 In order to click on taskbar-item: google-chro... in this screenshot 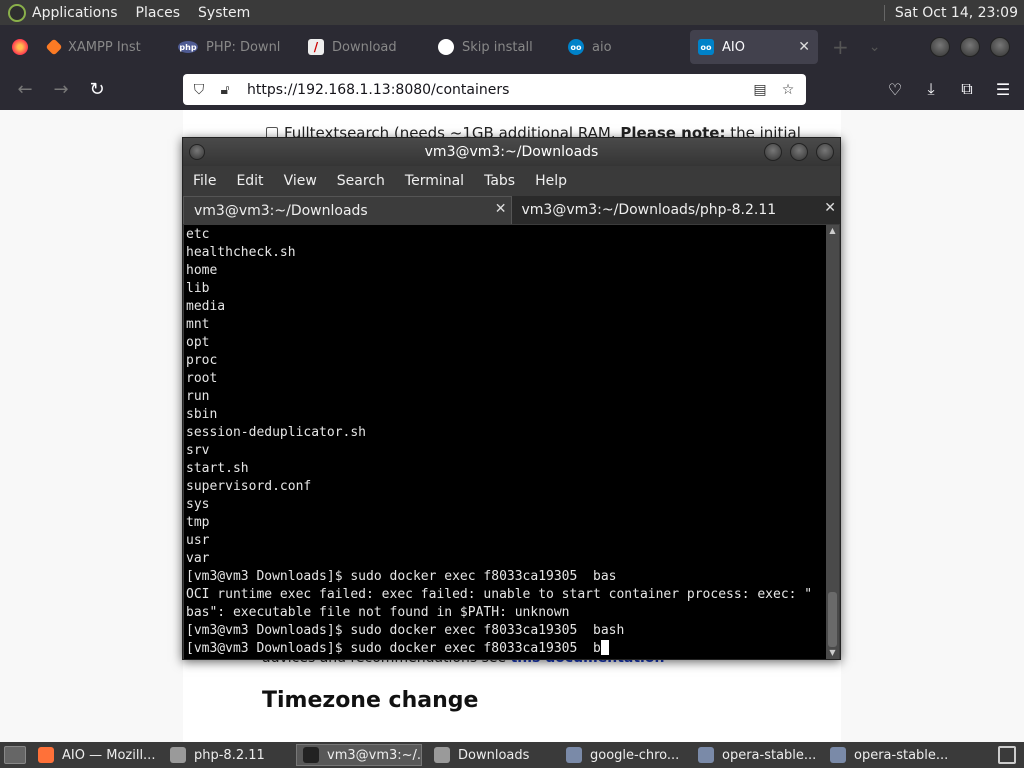, I will do `click(623, 755)`.